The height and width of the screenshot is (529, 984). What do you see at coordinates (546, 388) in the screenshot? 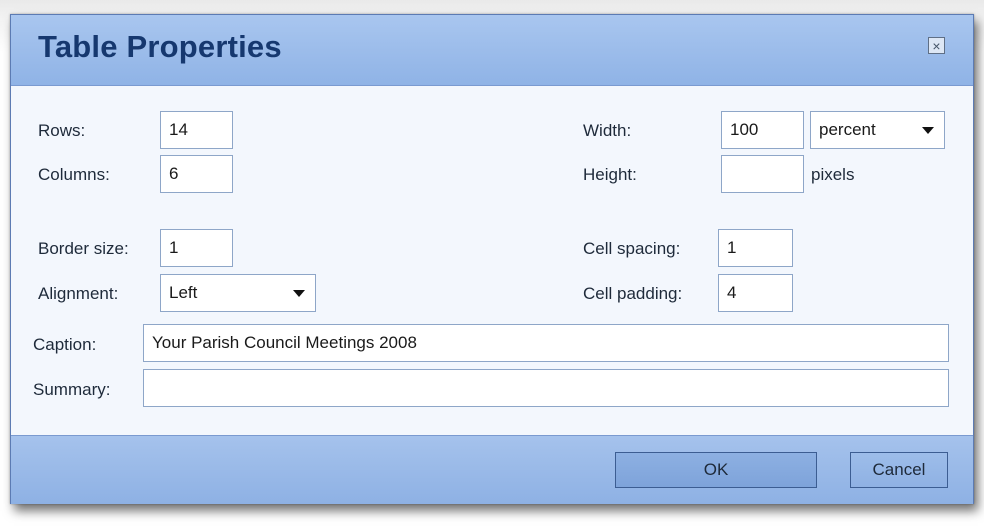
I see `summary-input` at bounding box center [546, 388].